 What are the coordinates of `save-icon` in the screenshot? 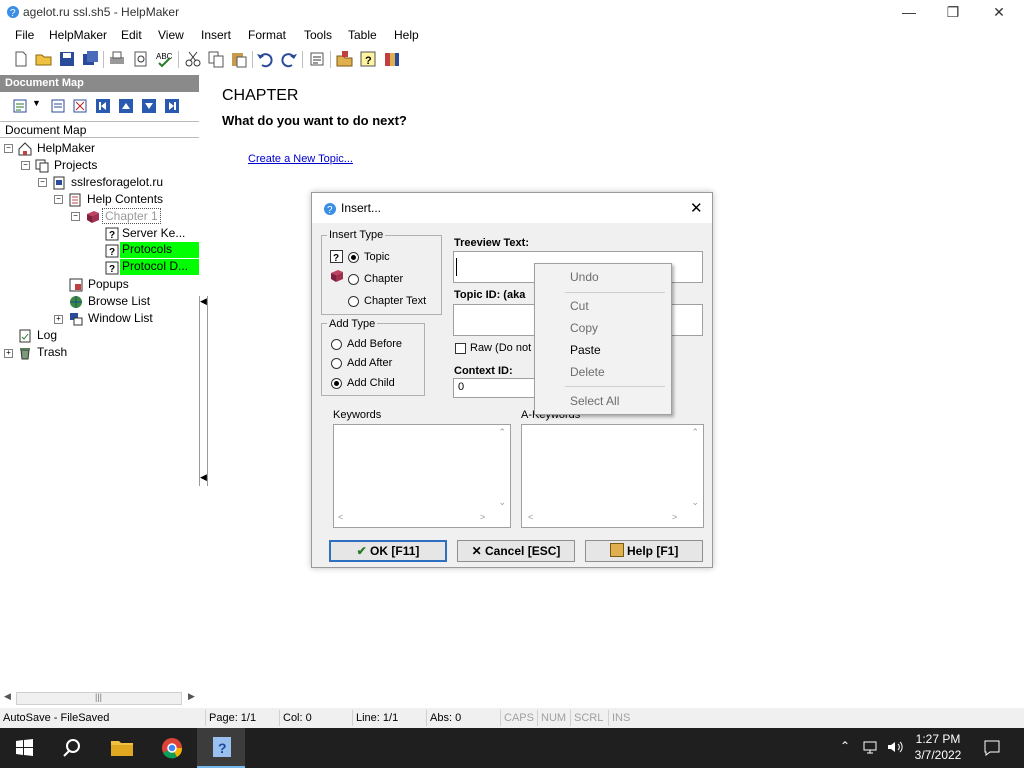 It's located at (67, 59).